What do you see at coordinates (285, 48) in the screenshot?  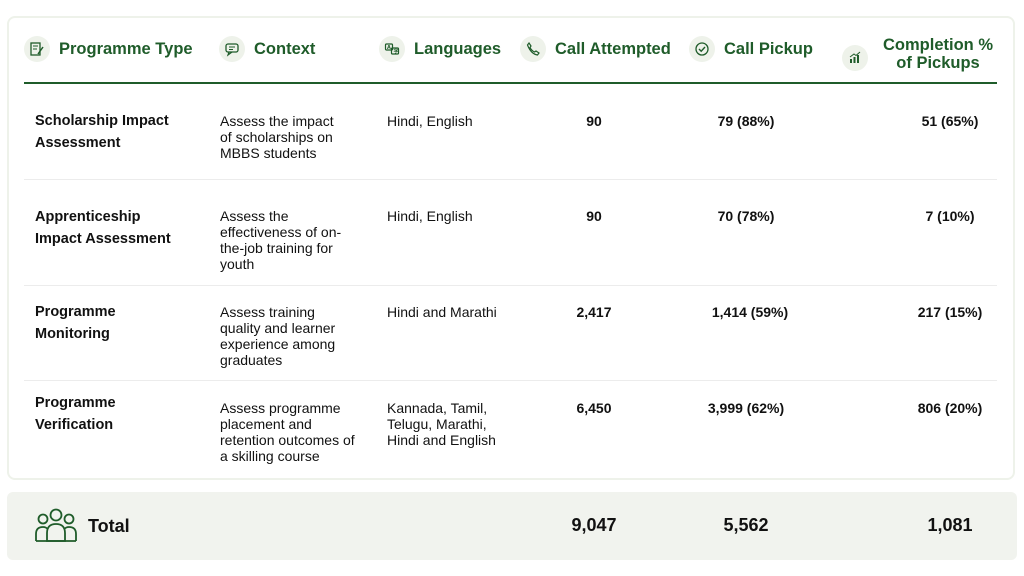 I see `header-label: Context` at bounding box center [285, 48].